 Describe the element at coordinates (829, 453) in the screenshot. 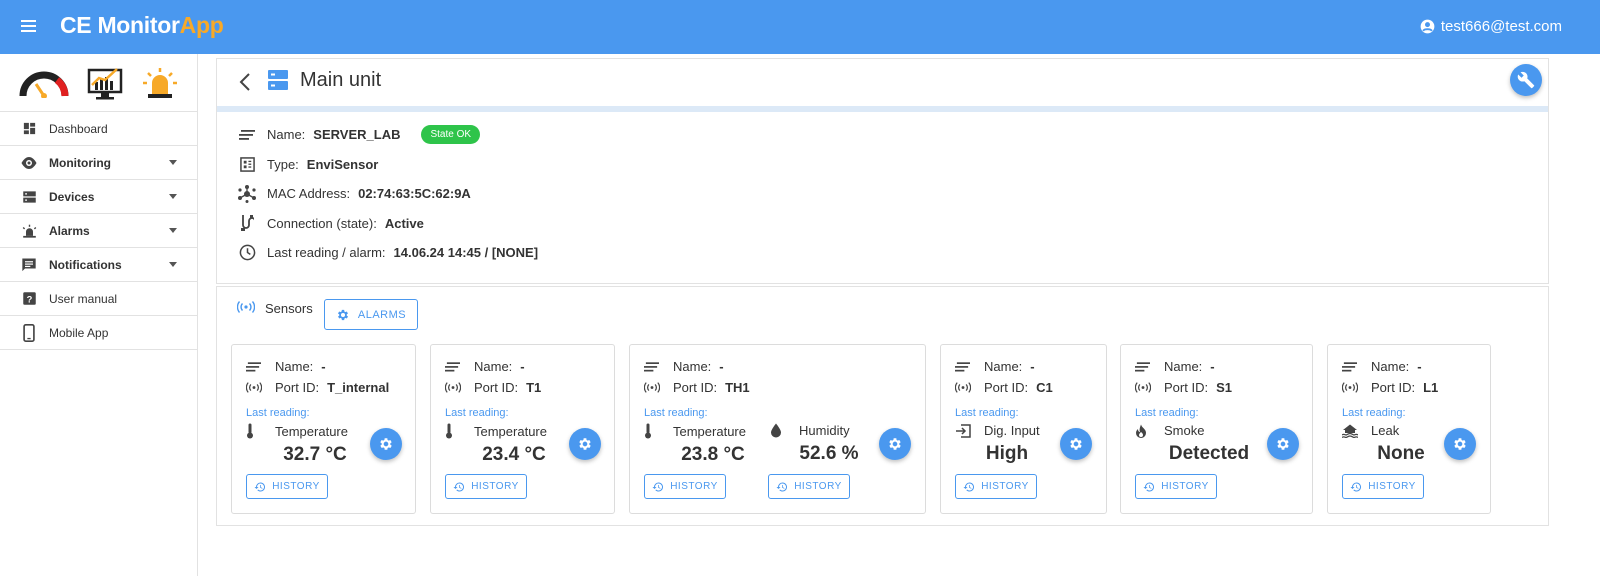

I see `quantity-value: 52.6 %` at that location.